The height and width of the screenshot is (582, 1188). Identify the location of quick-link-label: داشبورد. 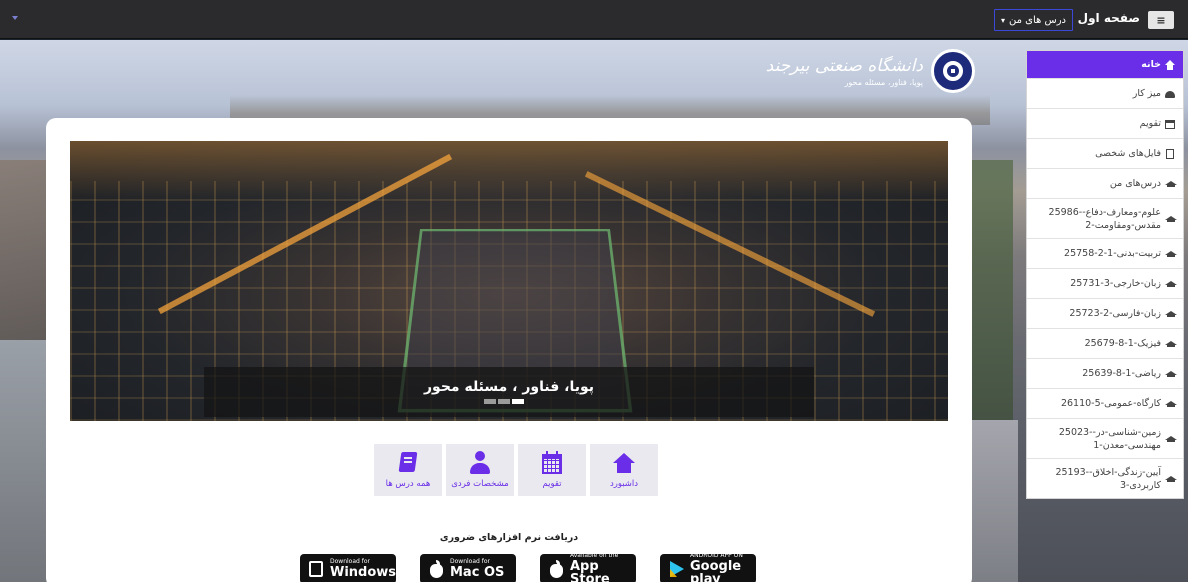
(624, 484).